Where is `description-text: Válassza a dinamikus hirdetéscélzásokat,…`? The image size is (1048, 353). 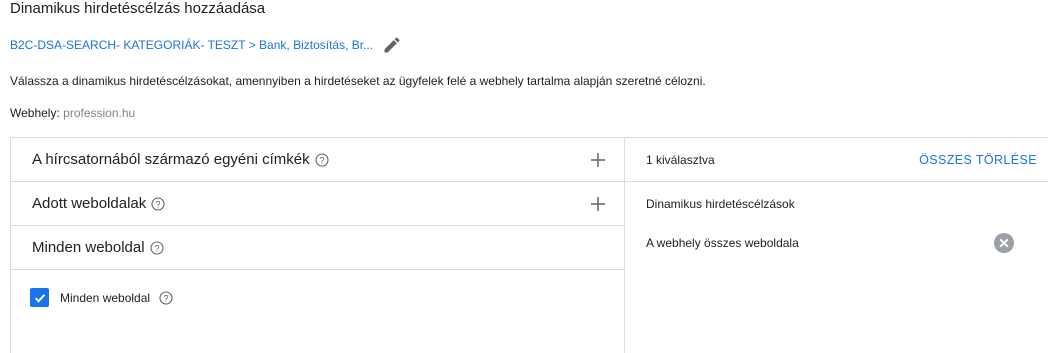
description-text: Válassza a dinamikus hirdetéscélzásokat,… is located at coordinates (358, 81).